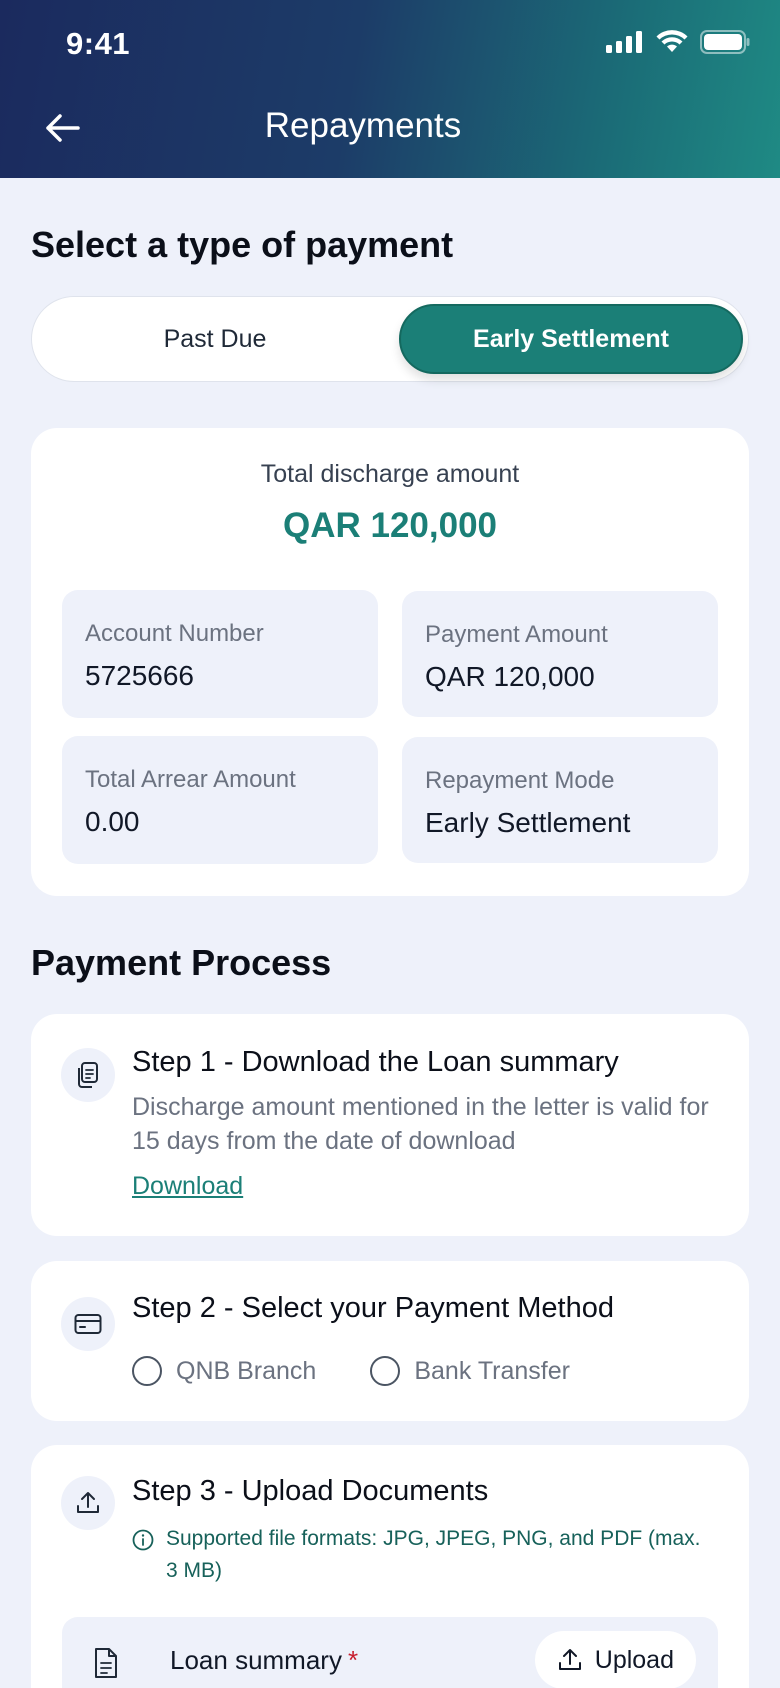  What do you see at coordinates (516, 634) in the screenshot?
I see `tile-label: Payment Amount` at bounding box center [516, 634].